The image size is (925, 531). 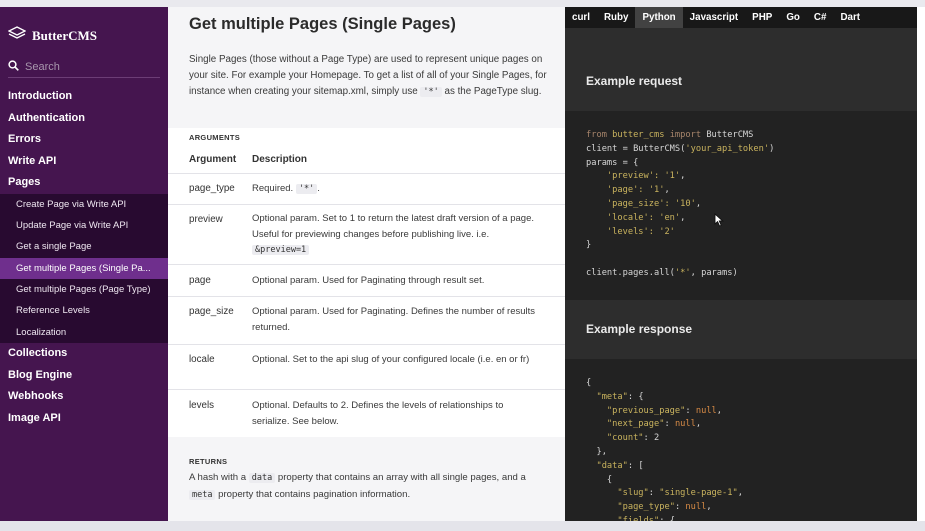 What do you see at coordinates (84, 225) in the screenshot?
I see `sidebar-subitem-update-page: Update Page via Write API` at bounding box center [84, 225].